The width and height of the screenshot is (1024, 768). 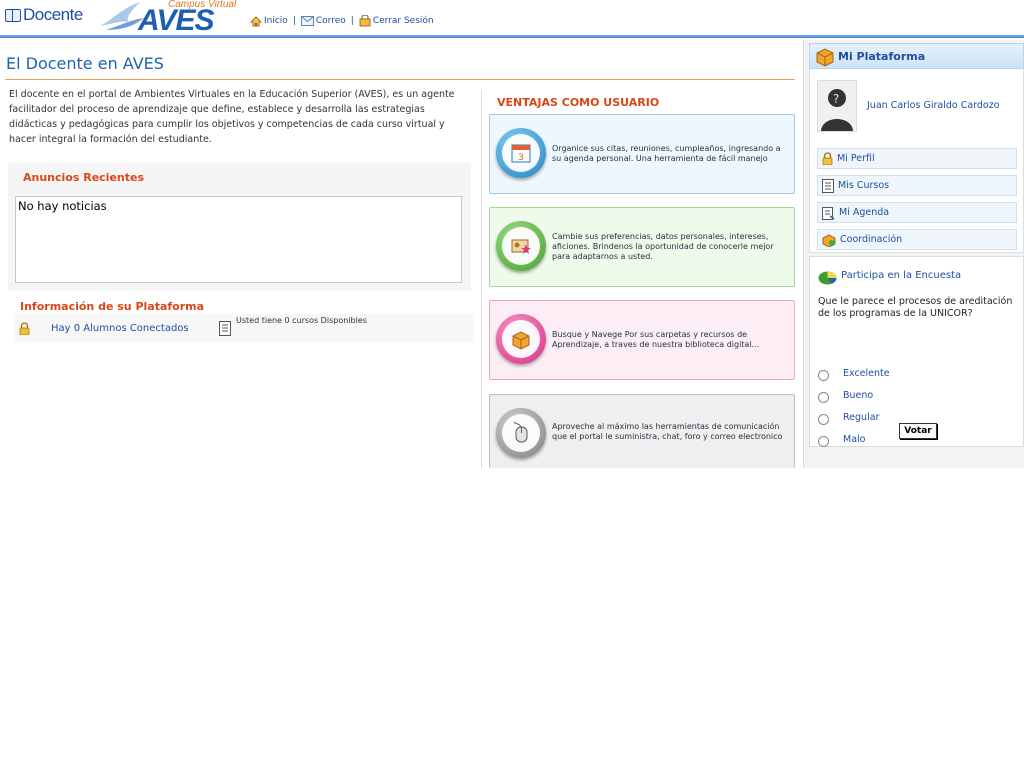 What do you see at coordinates (825, 57) in the screenshot?
I see `box-icon` at bounding box center [825, 57].